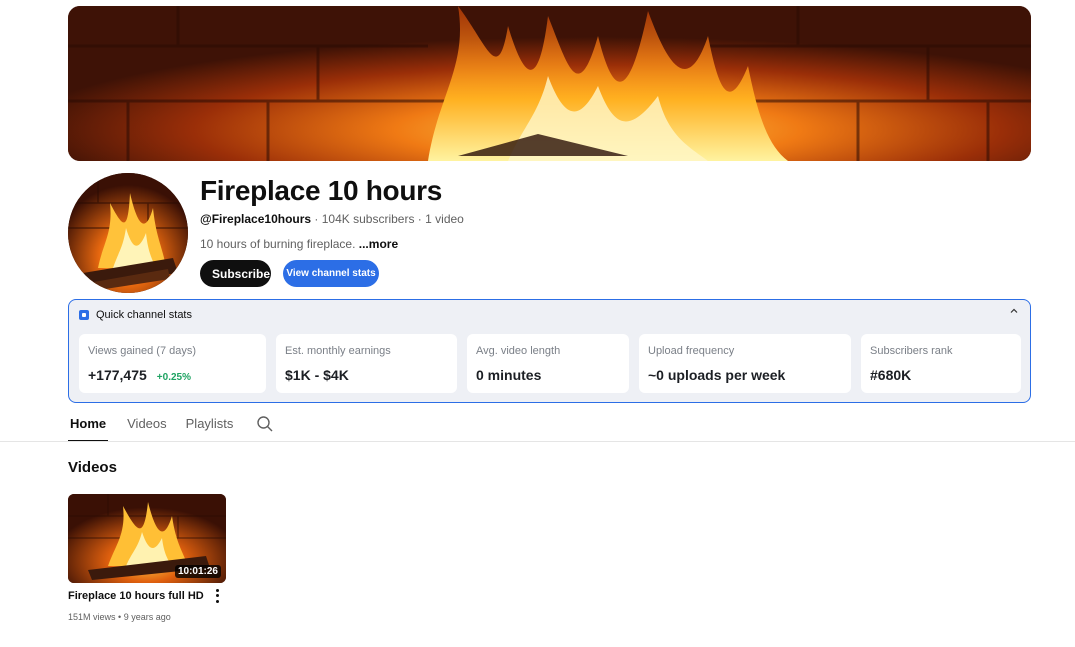  I want to click on stat-value: 0 minutes, so click(509, 375).